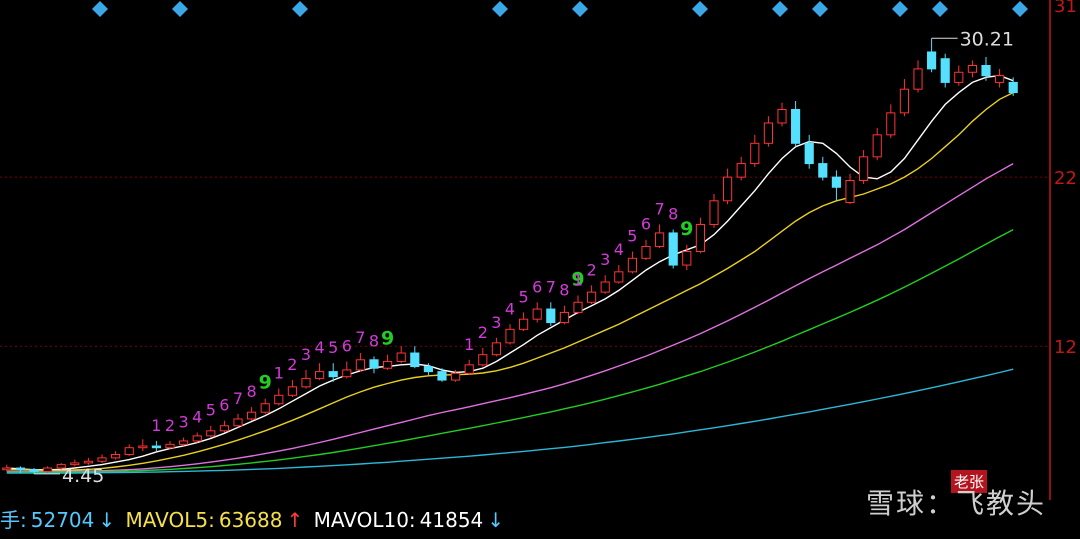  Describe the element at coordinates (279, 373) in the screenshot. I see `td-count-label: 1` at that location.